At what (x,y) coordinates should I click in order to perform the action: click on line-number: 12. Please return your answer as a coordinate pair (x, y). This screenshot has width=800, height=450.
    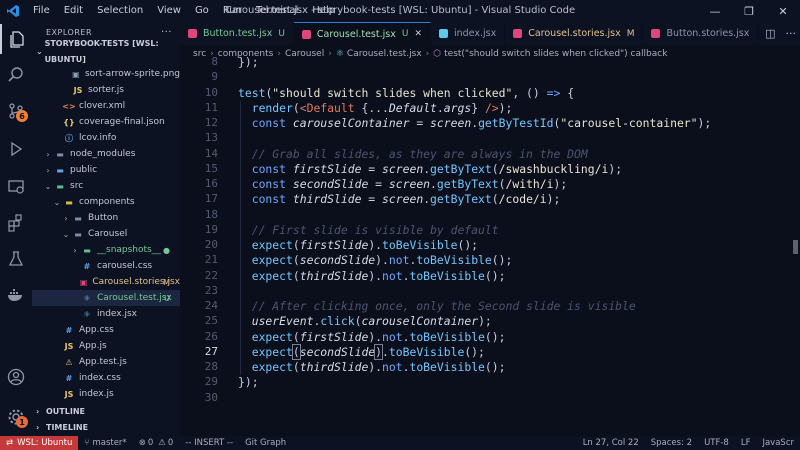
    Looking at the image, I should click on (211, 122).